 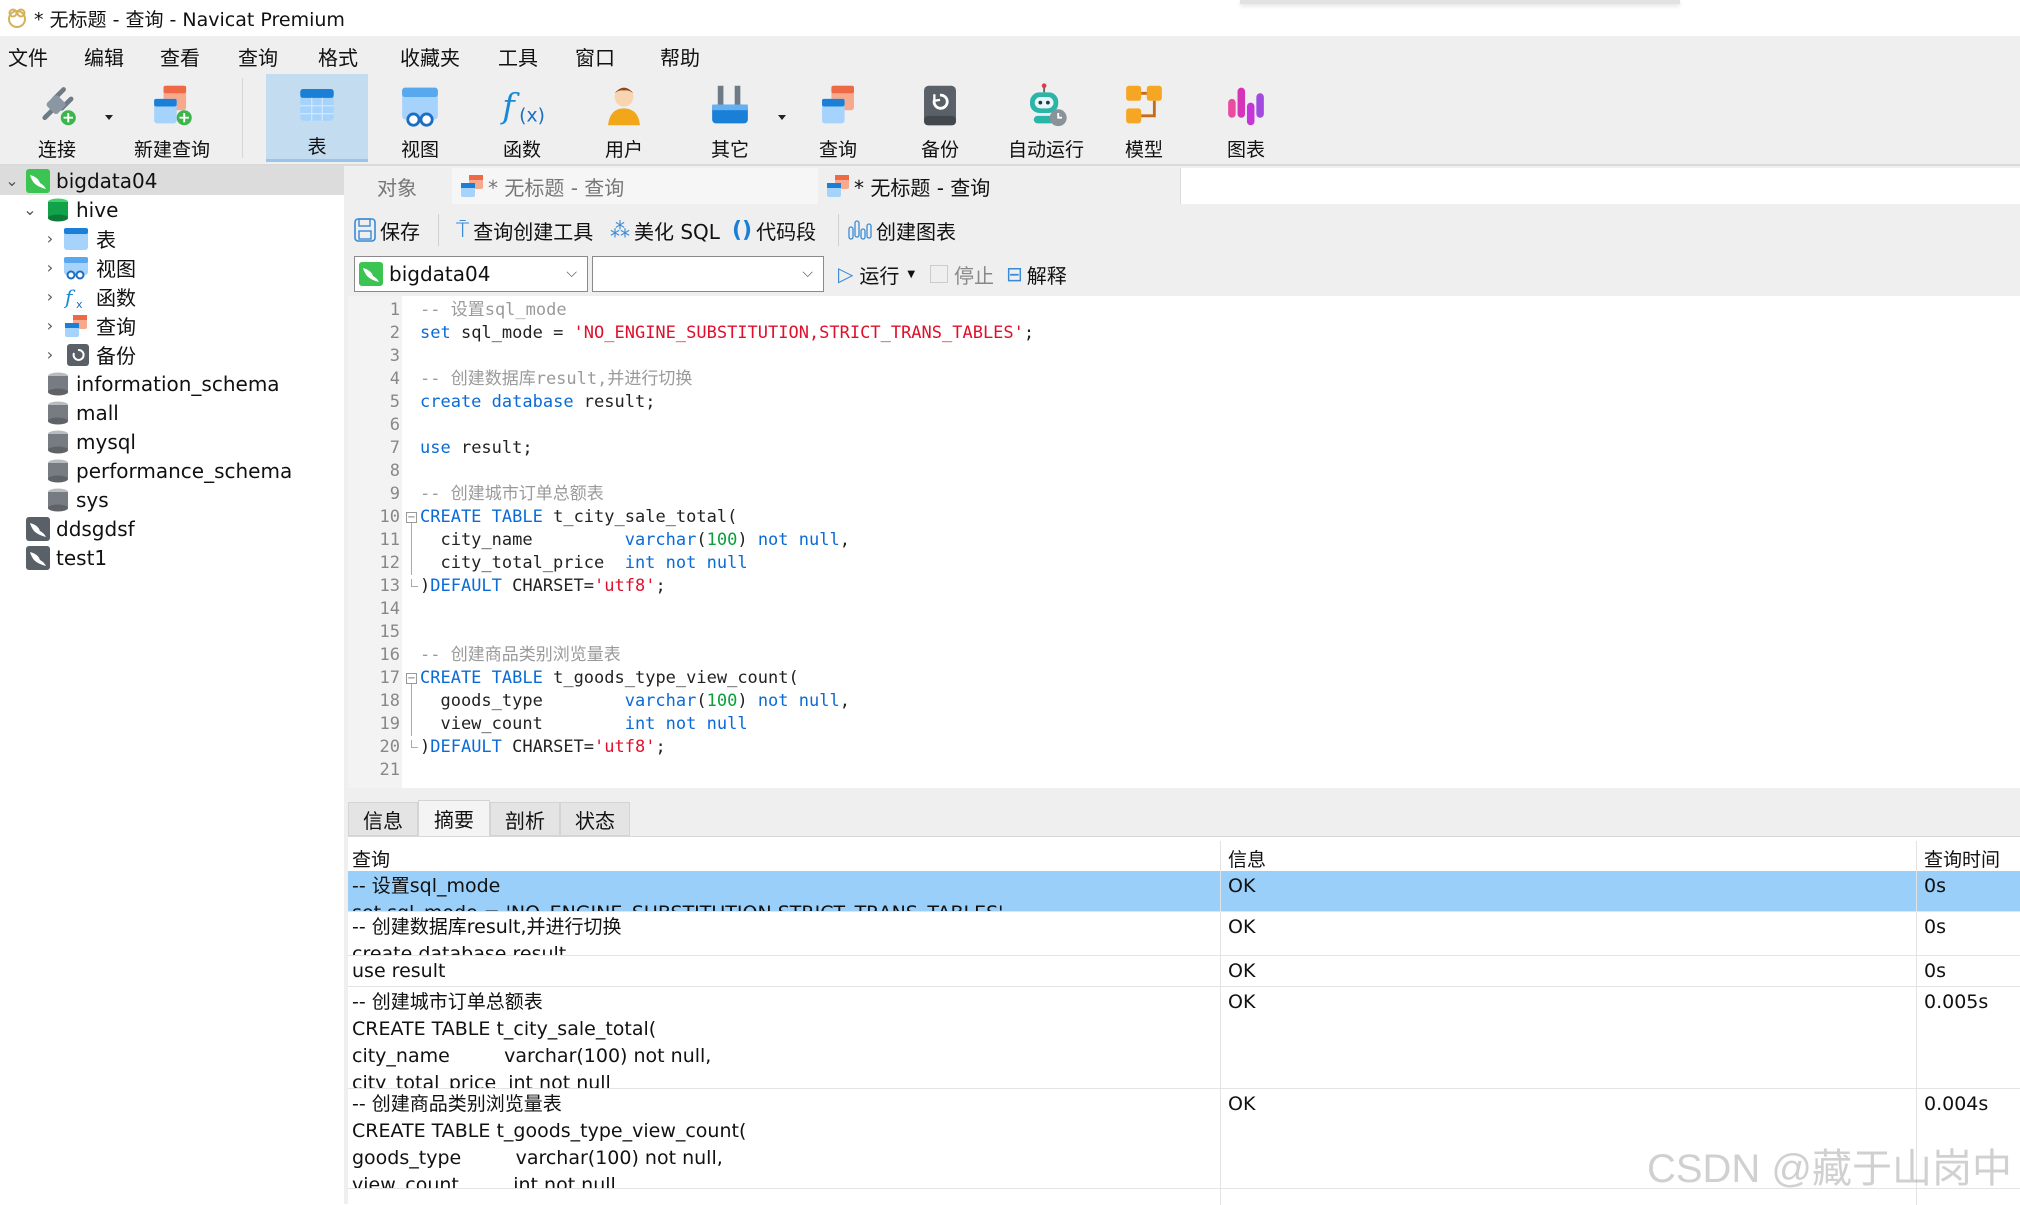 What do you see at coordinates (680, 56) in the screenshot?
I see `menu-help: 帮助` at bounding box center [680, 56].